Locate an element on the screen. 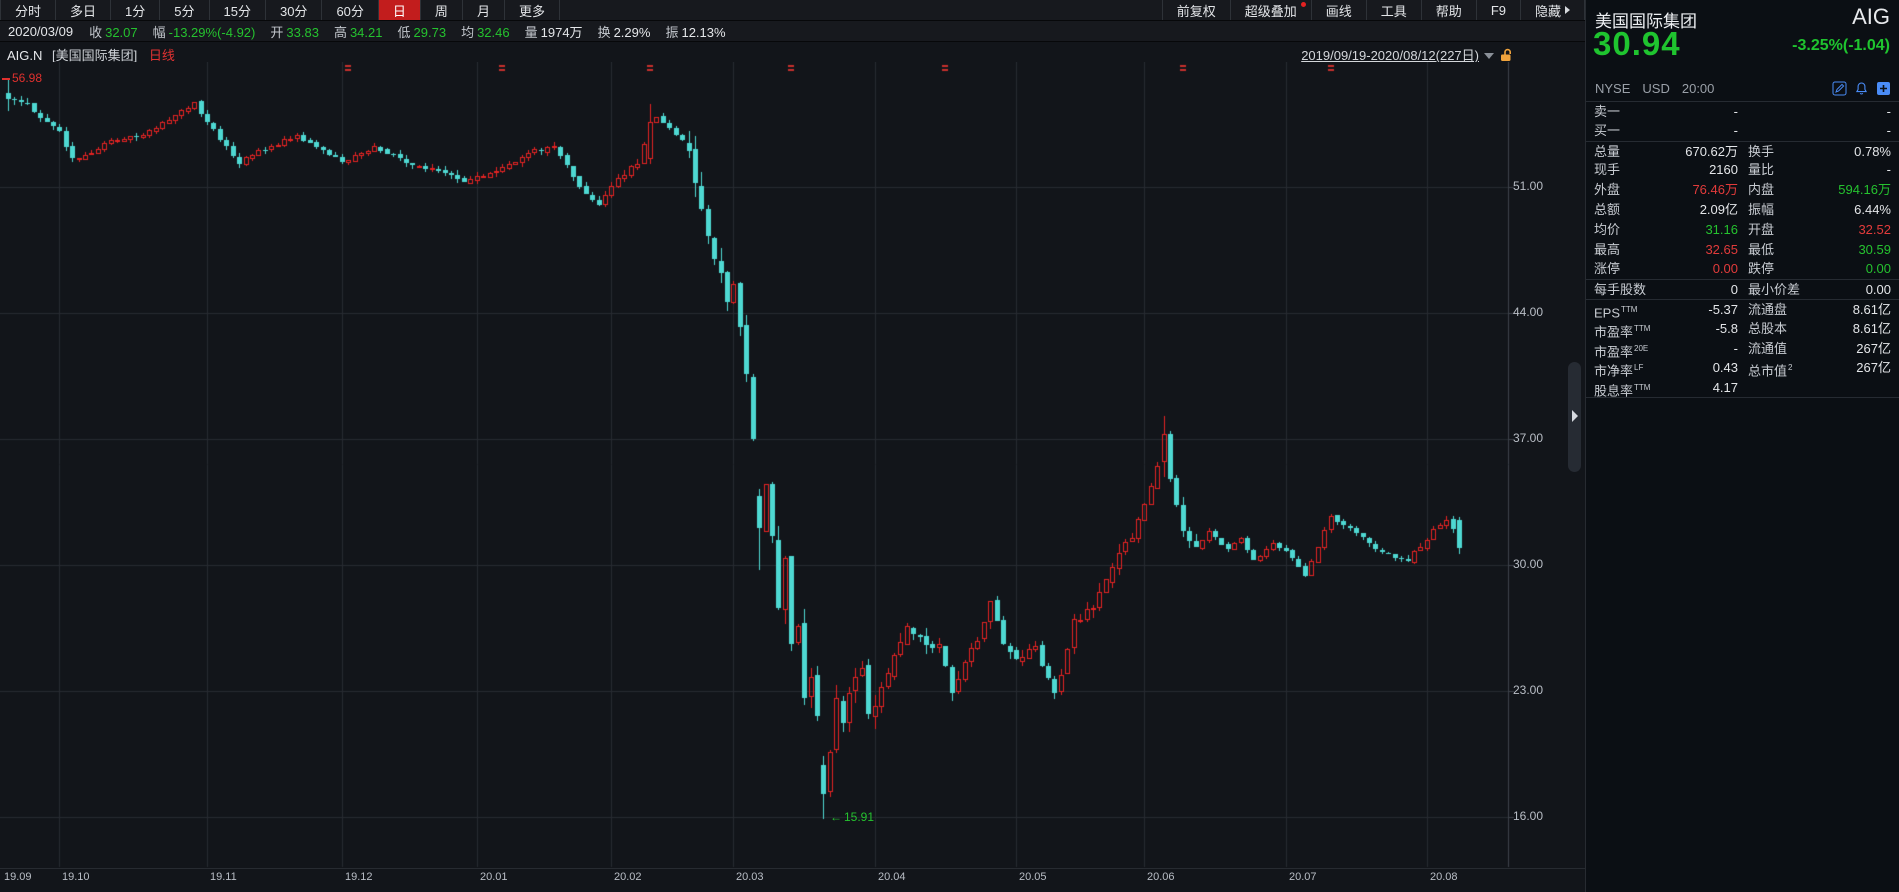  stat-value: 0 is located at coordinates (1734, 290).